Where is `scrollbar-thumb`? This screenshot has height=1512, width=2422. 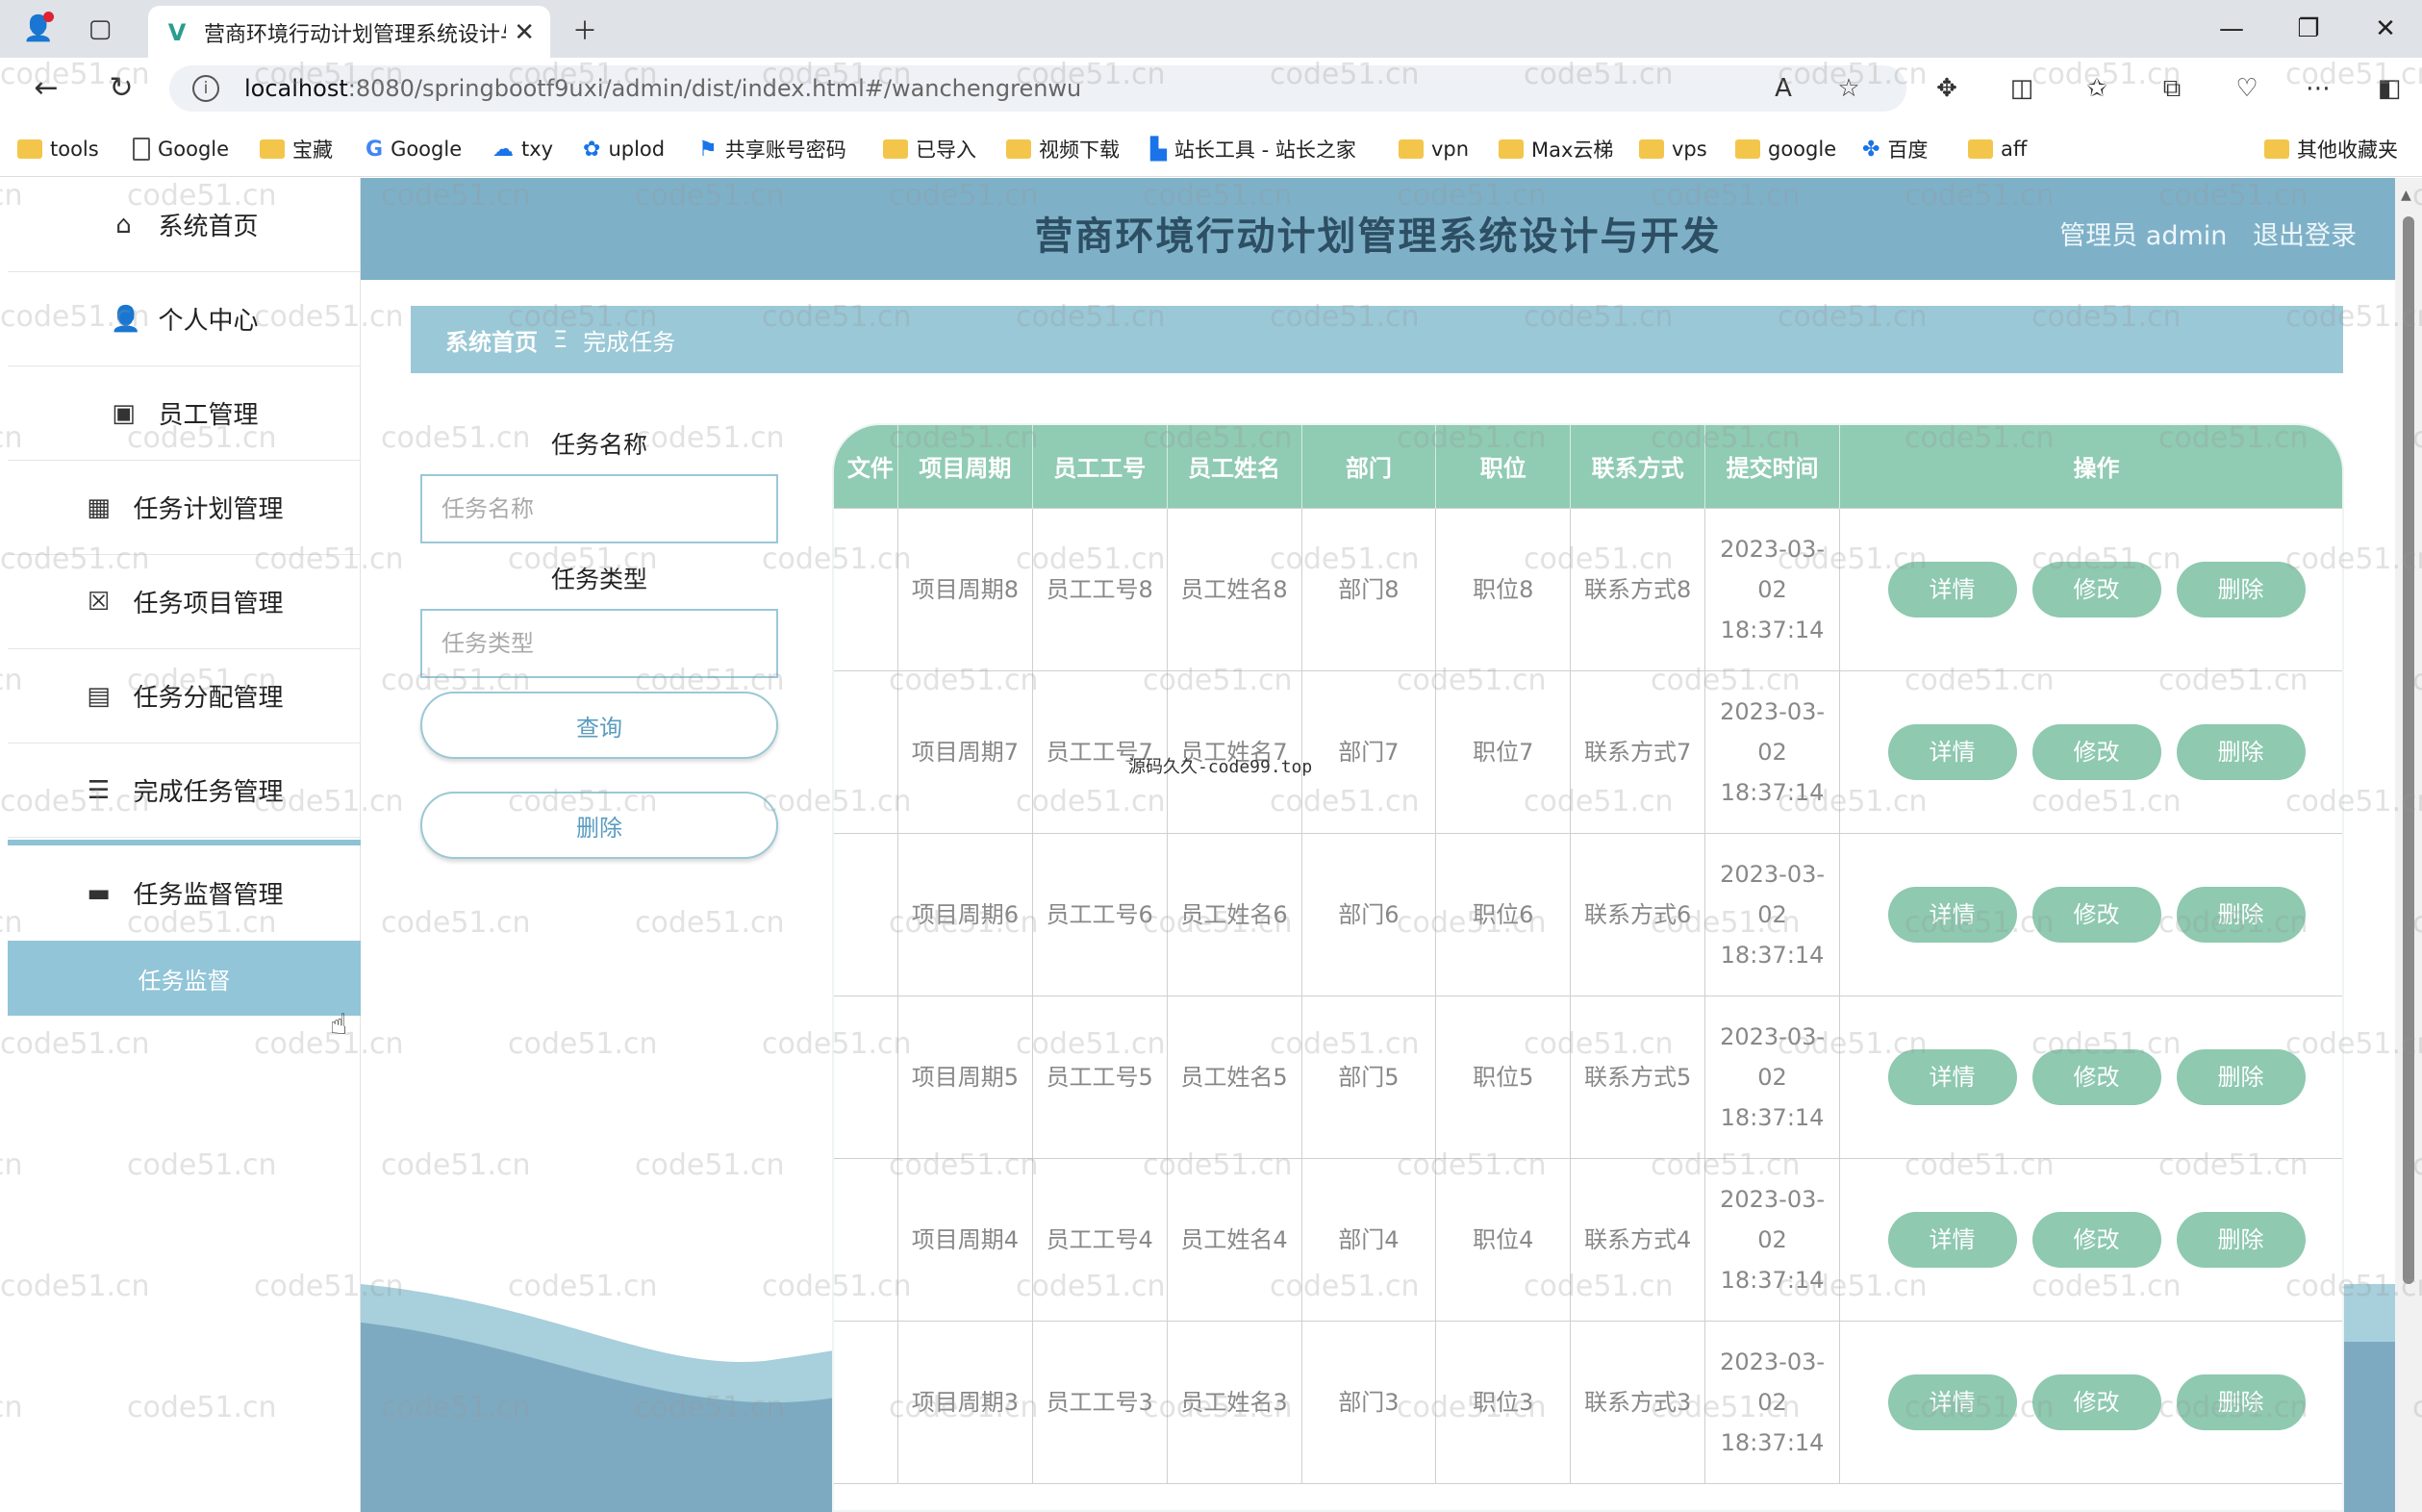 scrollbar-thumb is located at coordinates (2408, 750).